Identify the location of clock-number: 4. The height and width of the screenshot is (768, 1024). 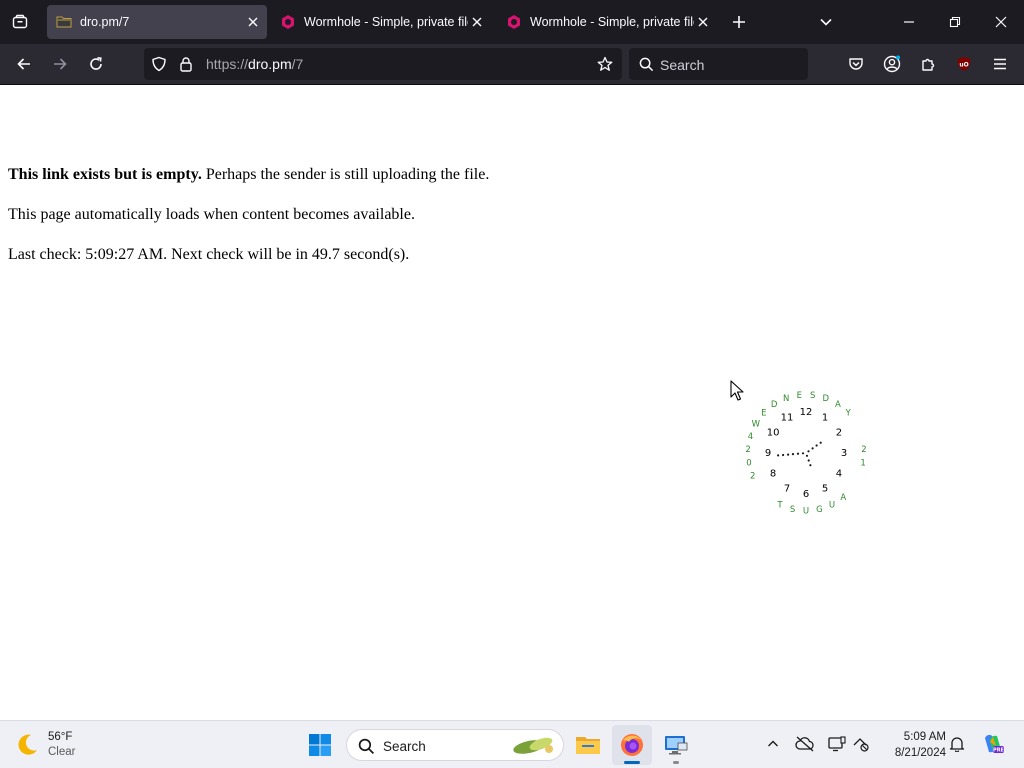
(839, 474).